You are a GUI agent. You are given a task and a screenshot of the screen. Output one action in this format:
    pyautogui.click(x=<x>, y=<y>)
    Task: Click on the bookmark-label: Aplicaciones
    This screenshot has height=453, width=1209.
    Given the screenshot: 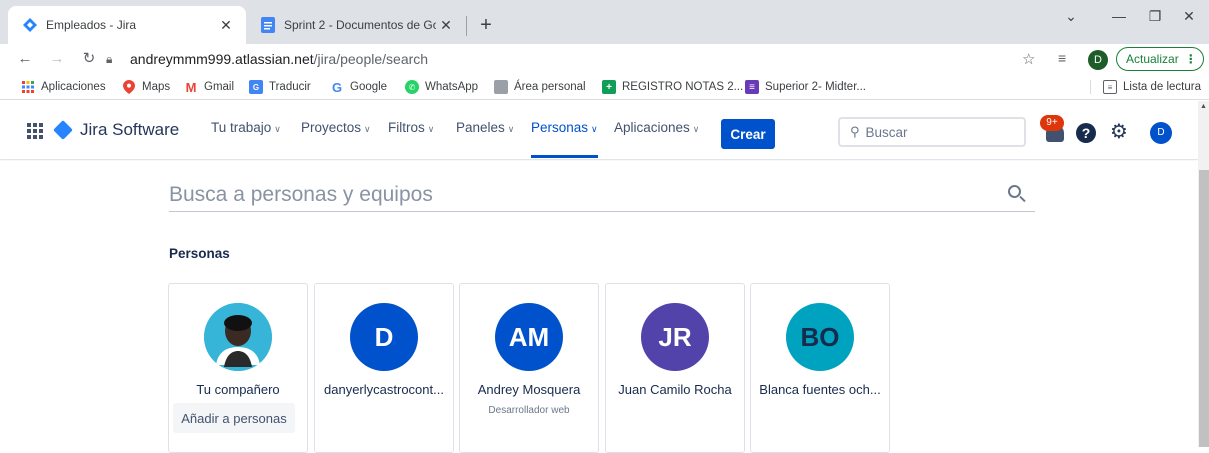 What is the action you would take?
    pyautogui.click(x=73, y=87)
    